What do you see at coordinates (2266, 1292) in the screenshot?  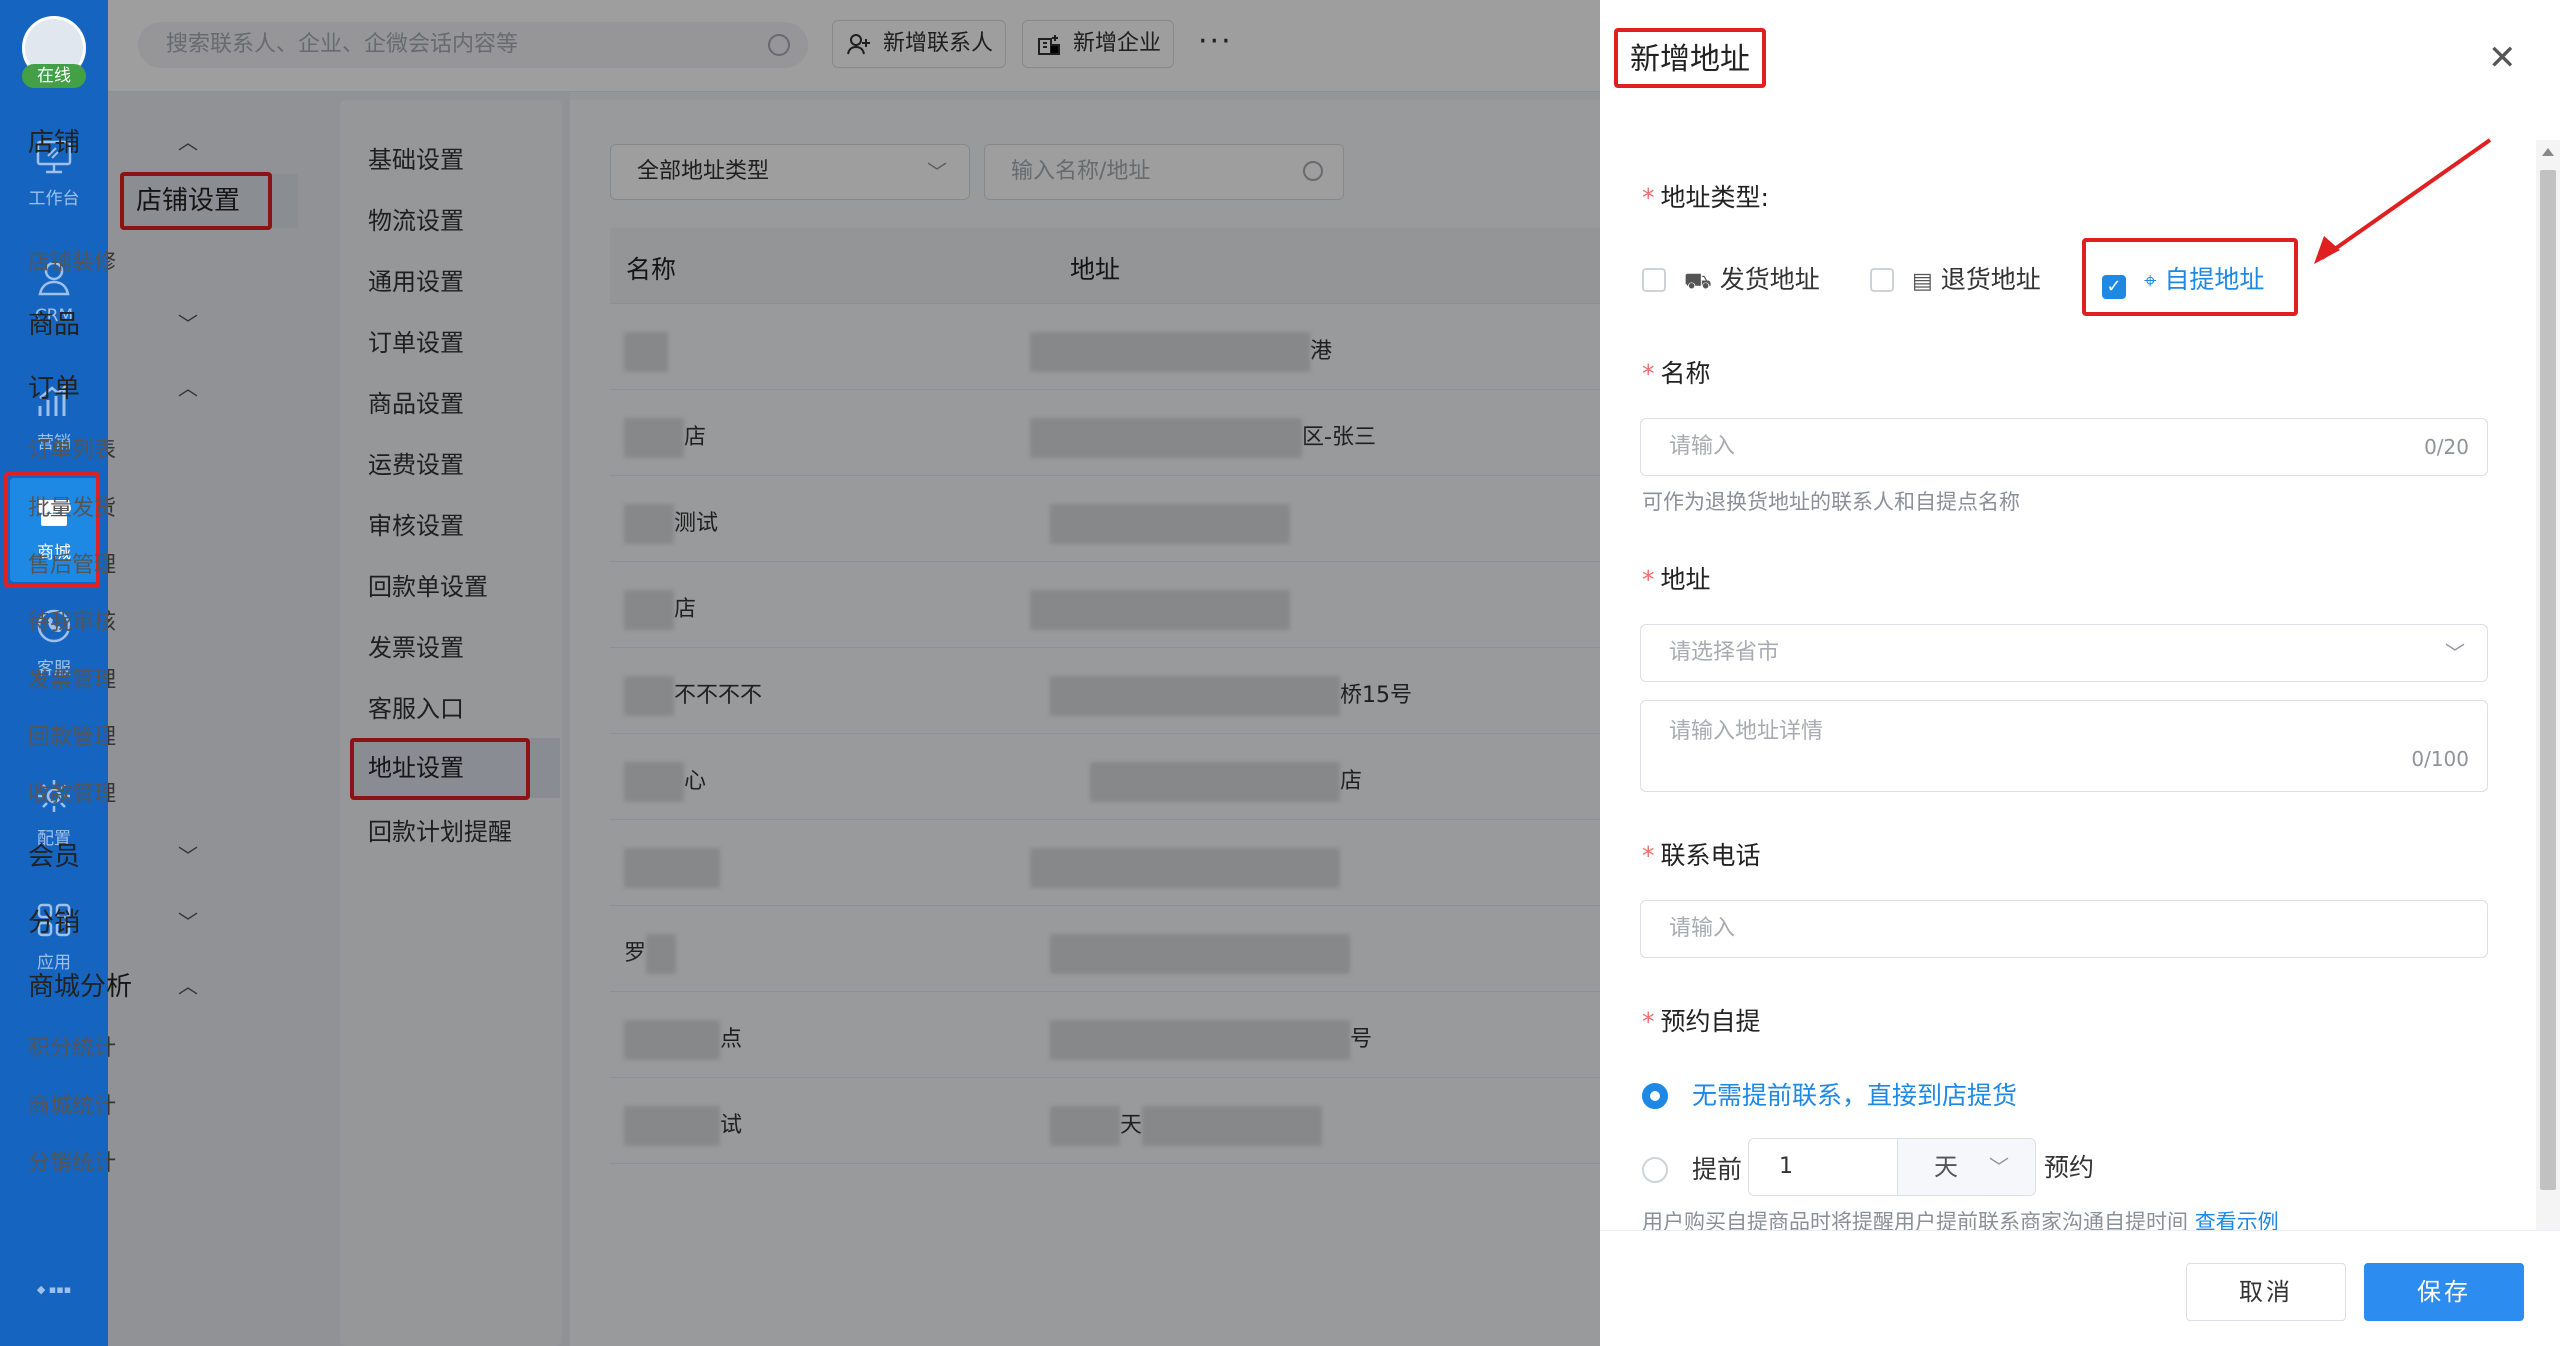 I see `cancel-button: 取消` at bounding box center [2266, 1292].